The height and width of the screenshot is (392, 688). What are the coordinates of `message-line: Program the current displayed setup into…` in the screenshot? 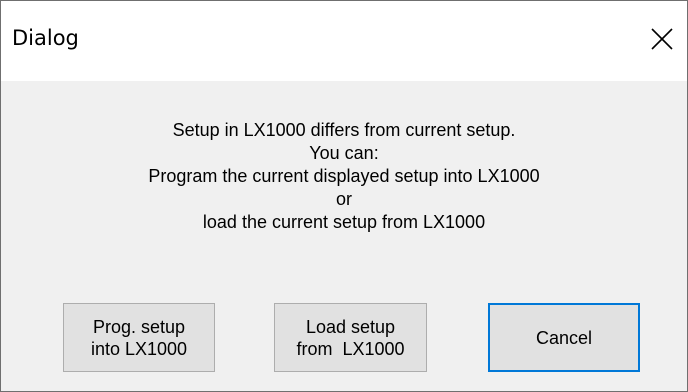 It's located at (344, 176).